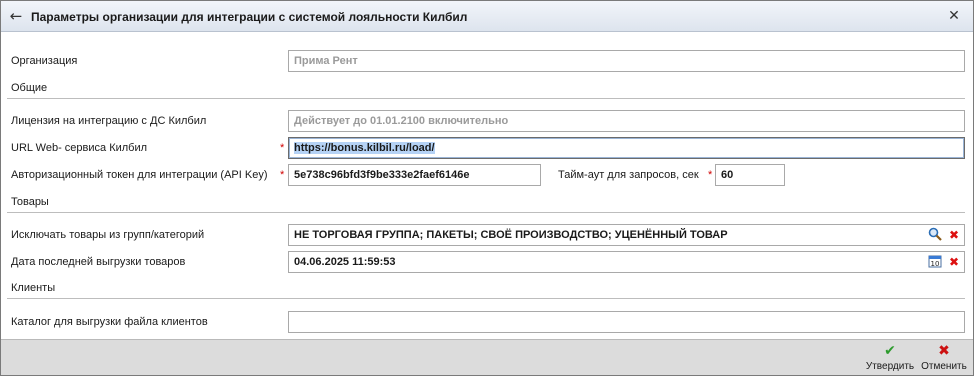 The width and height of the screenshot is (974, 376). Describe the element at coordinates (487, 89) in the screenshot. I see `section-general: Общие` at that location.